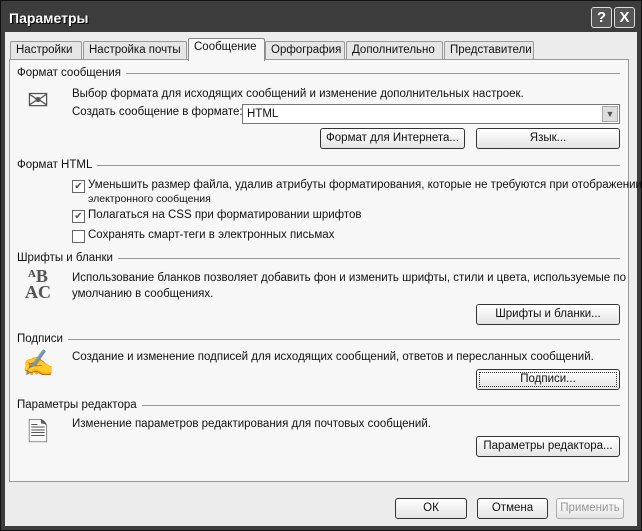 The width and height of the screenshot is (642, 531). I want to click on smart-tags-checkbox, so click(78, 236).